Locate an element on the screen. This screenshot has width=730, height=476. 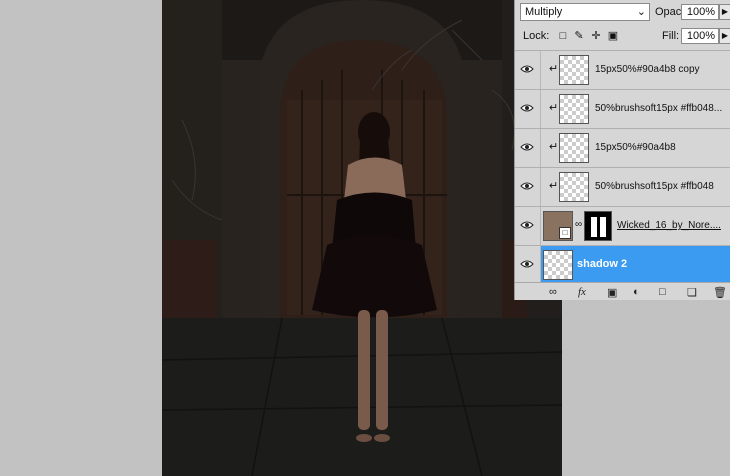
opacity-slider-arrow-icon: ▶ is located at coordinates (724, 12).